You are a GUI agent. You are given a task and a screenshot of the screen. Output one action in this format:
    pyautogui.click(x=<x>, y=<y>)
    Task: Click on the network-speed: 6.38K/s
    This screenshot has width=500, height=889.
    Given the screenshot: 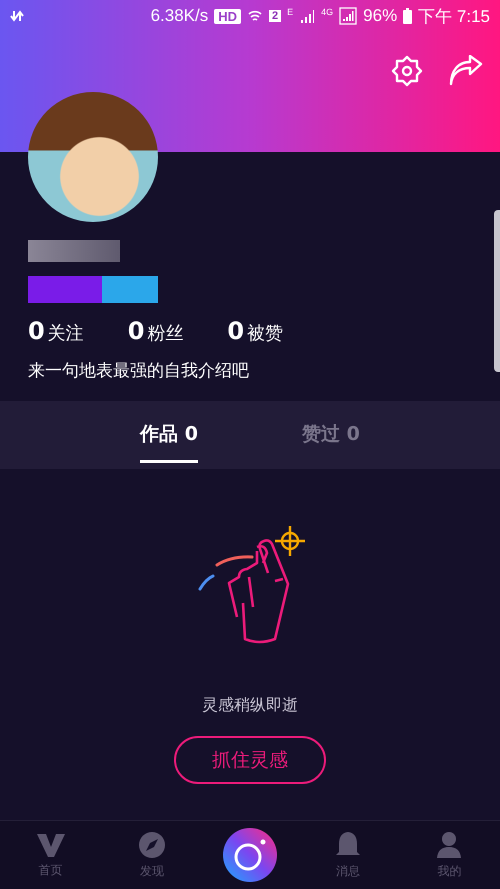 What is the action you would take?
    pyautogui.click(x=179, y=16)
    